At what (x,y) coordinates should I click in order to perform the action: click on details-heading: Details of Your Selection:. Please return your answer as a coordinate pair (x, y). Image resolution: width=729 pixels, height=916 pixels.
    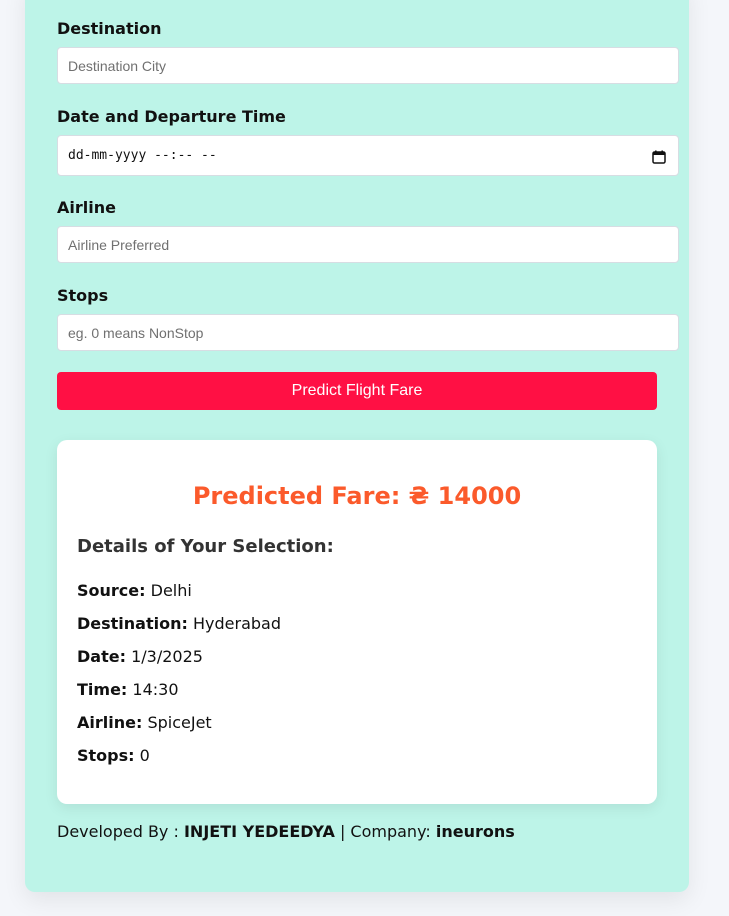
    Looking at the image, I should click on (205, 546).